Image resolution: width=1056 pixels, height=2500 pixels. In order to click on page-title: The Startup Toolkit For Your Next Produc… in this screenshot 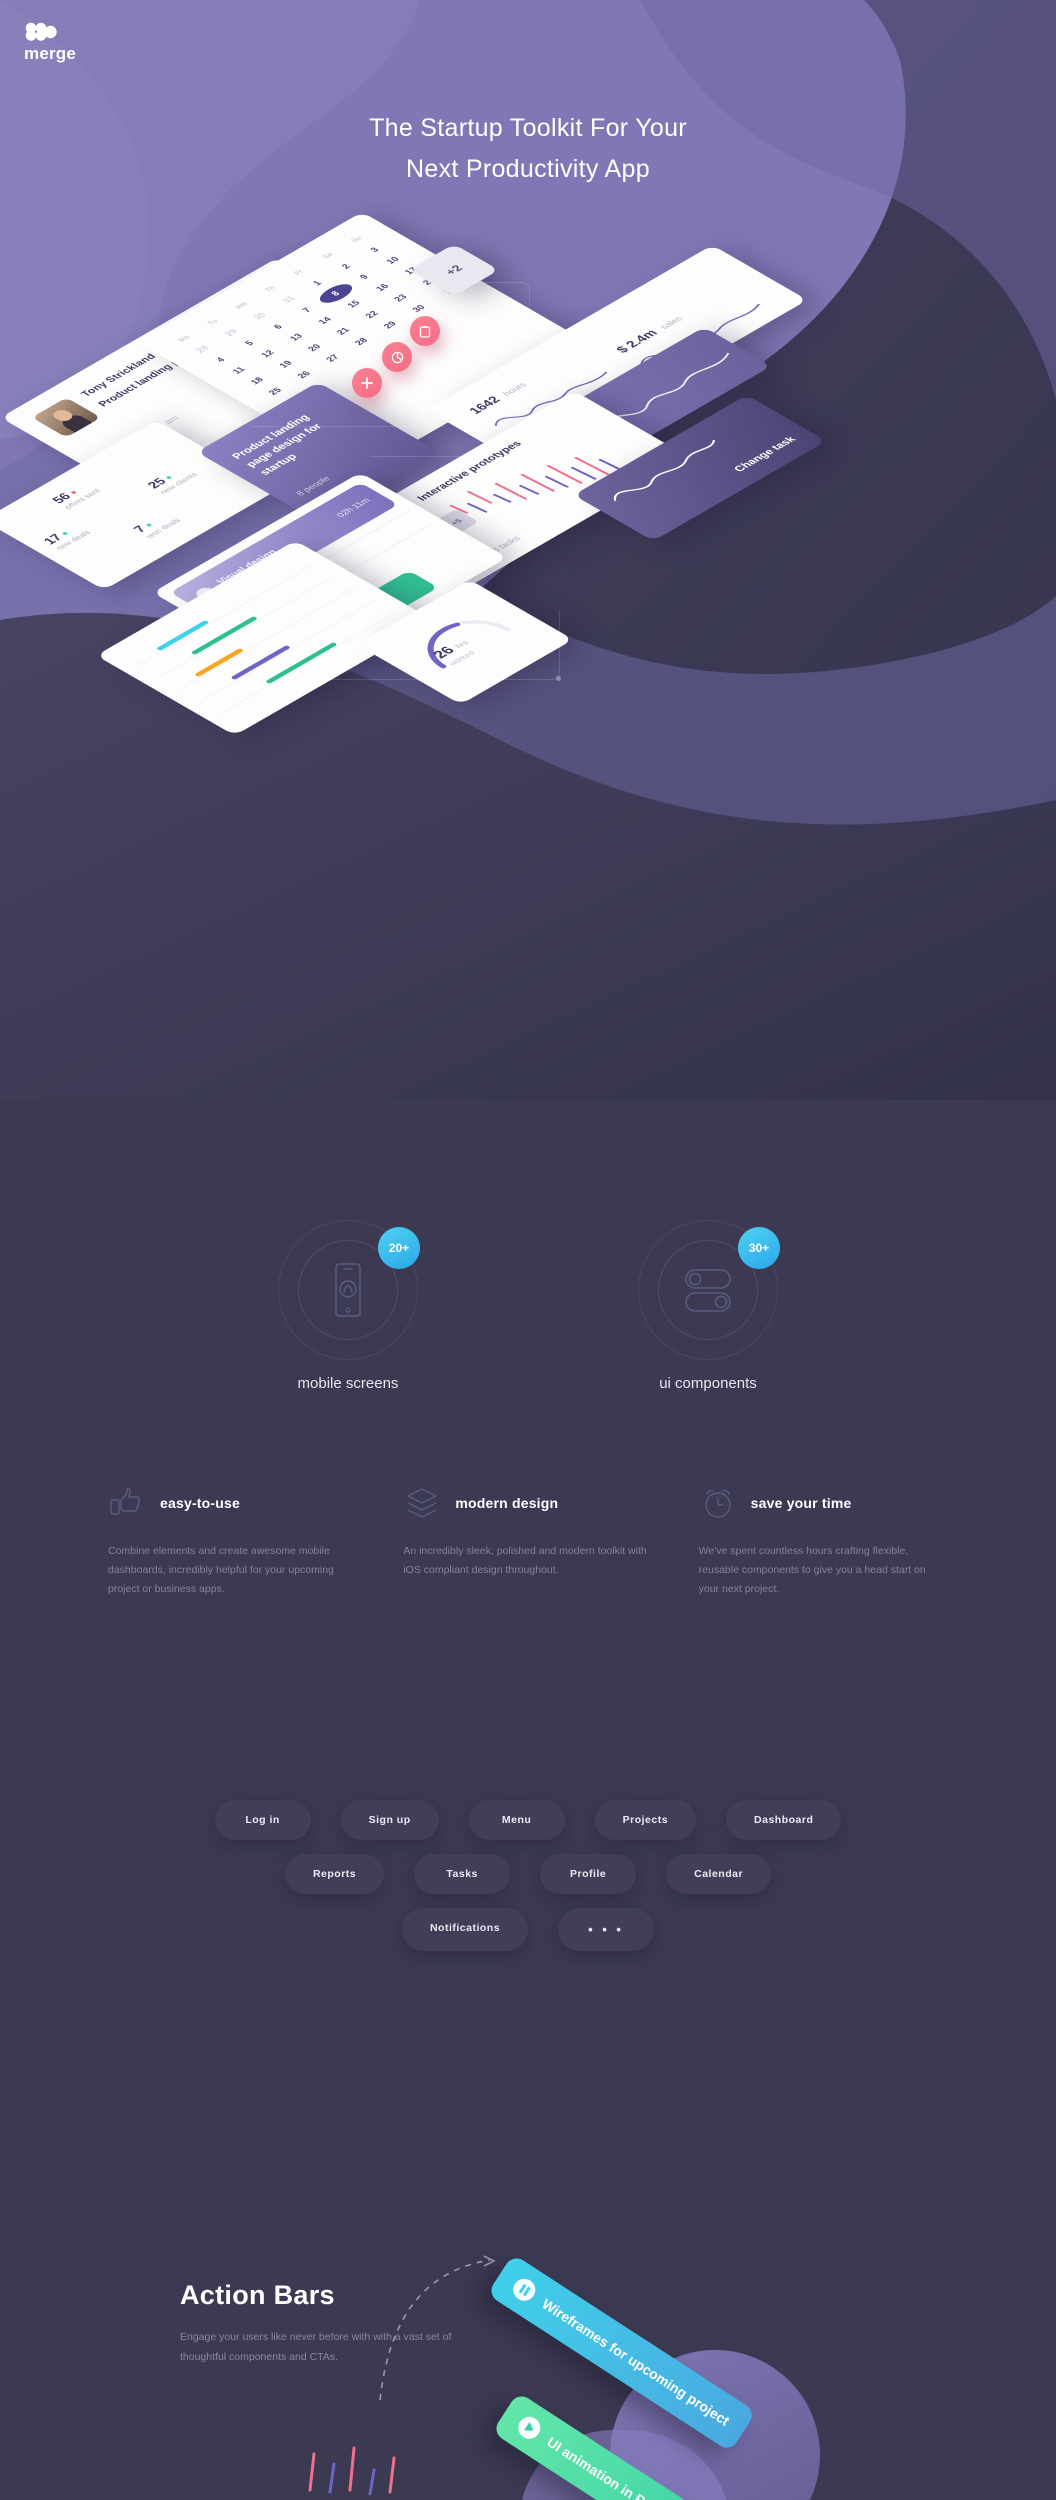, I will do `click(528, 149)`.